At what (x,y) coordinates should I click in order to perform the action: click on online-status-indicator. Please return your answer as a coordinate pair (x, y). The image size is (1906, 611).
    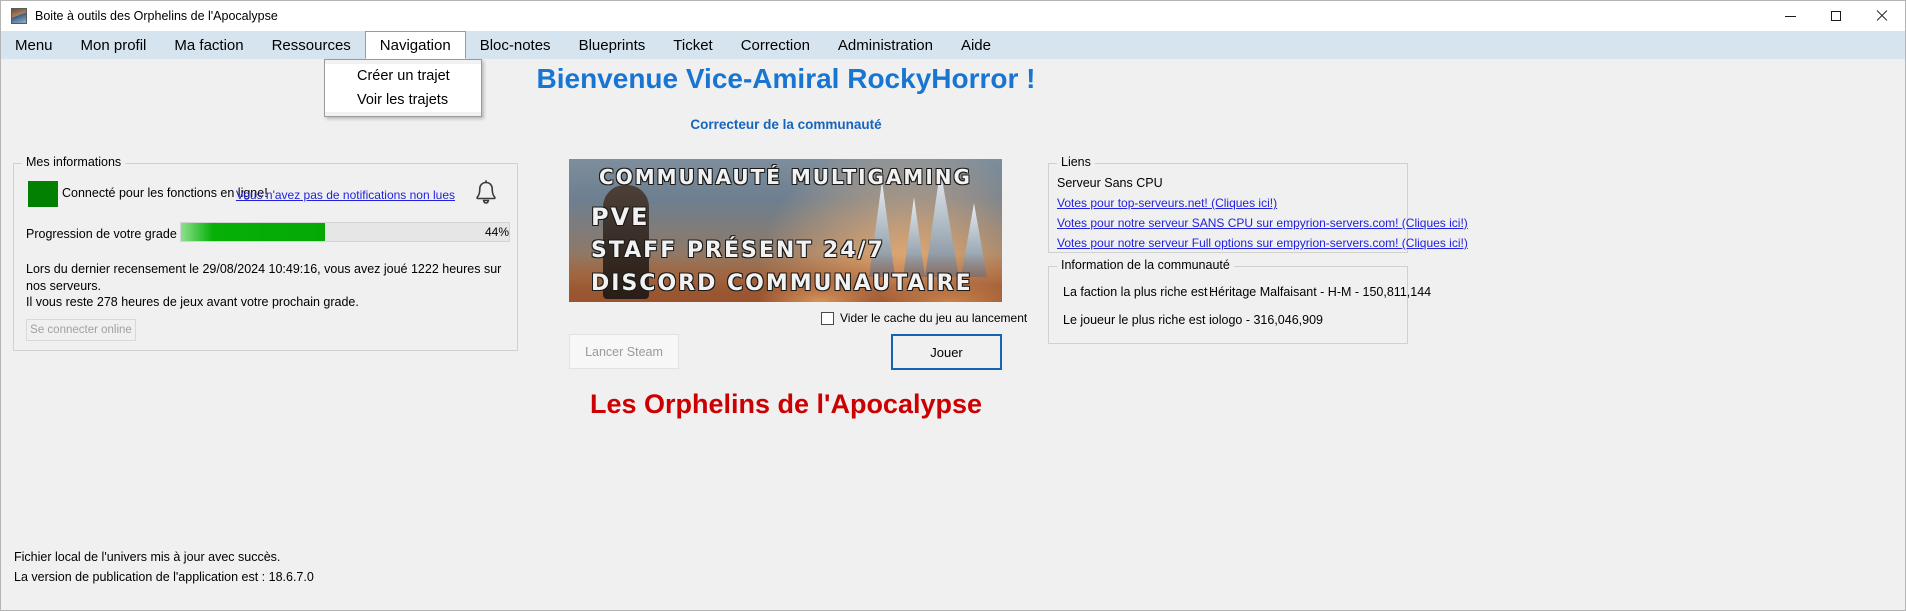
    Looking at the image, I should click on (43, 194).